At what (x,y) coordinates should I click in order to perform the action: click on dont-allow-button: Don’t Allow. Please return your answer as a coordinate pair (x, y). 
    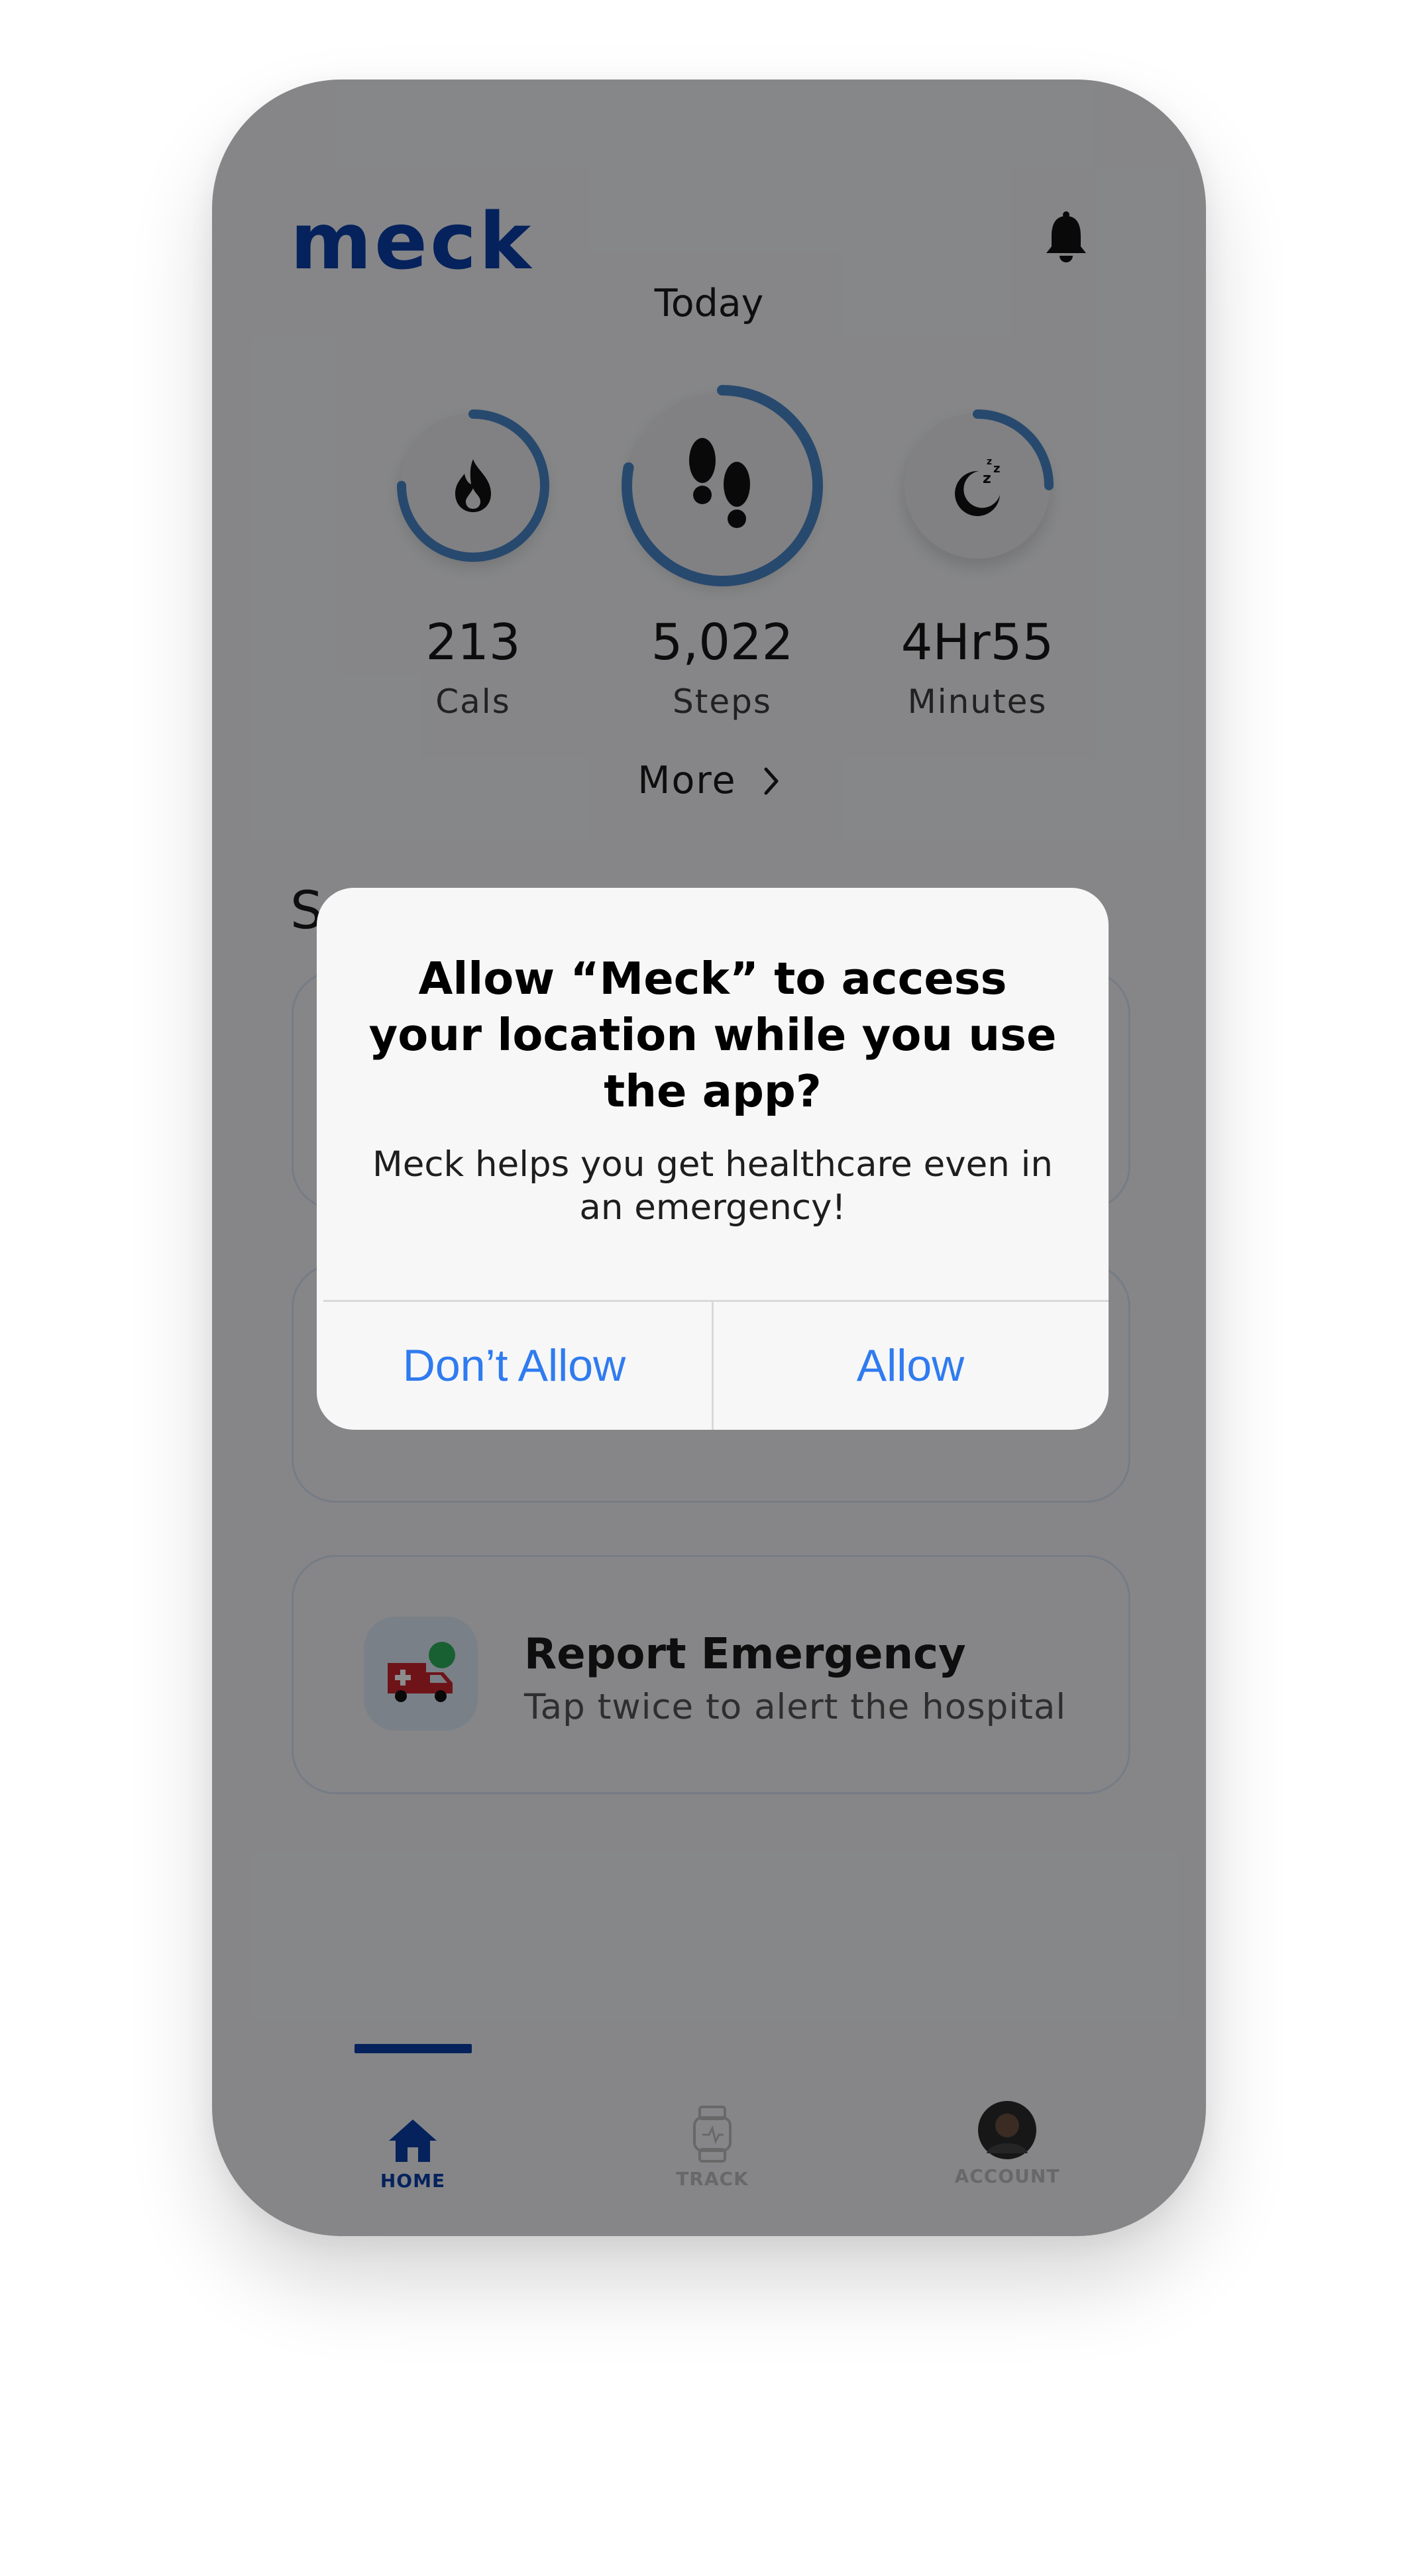
    Looking at the image, I should click on (514, 1365).